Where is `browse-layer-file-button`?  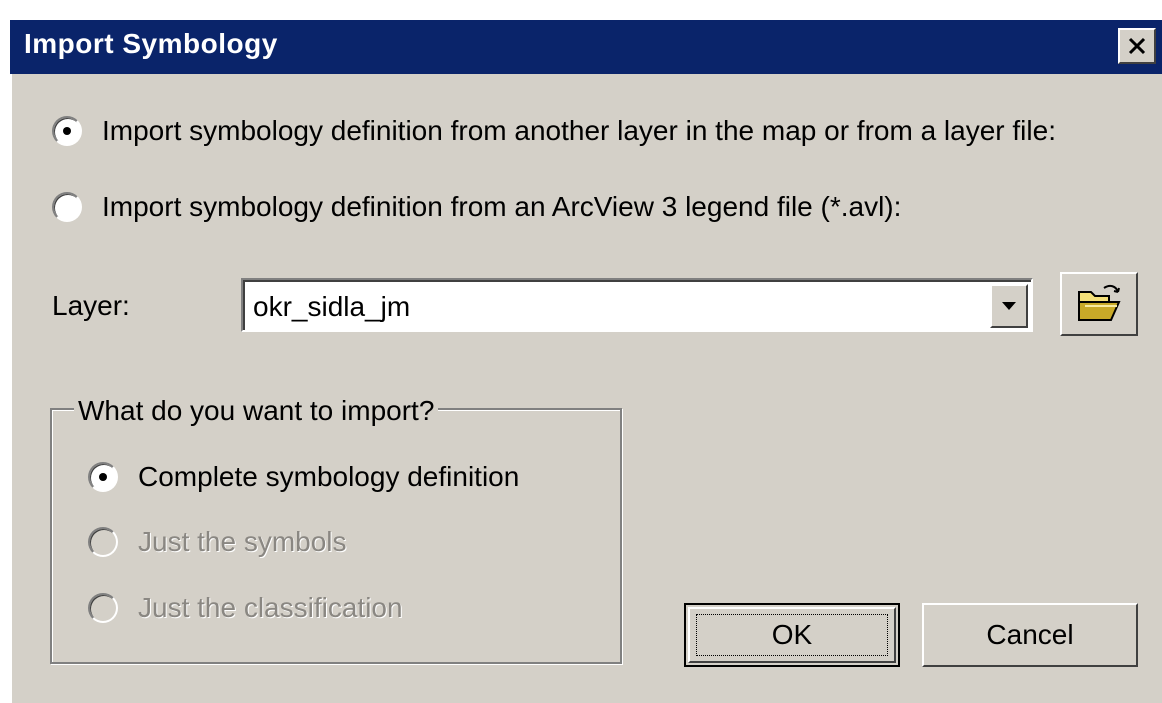
browse-layer-file-button is located at coordinates (1099, 304).